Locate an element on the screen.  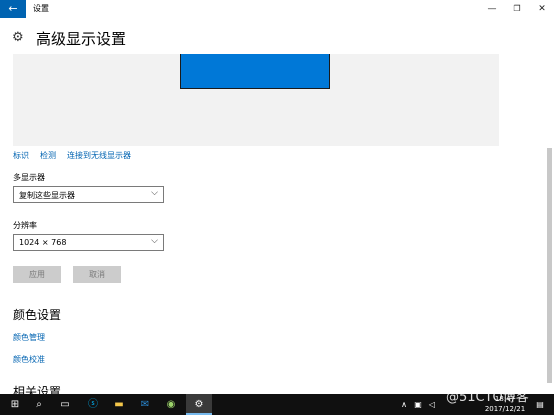
multiple-displays-value: 复制这些显示器 is located at coordinates (47, 195).